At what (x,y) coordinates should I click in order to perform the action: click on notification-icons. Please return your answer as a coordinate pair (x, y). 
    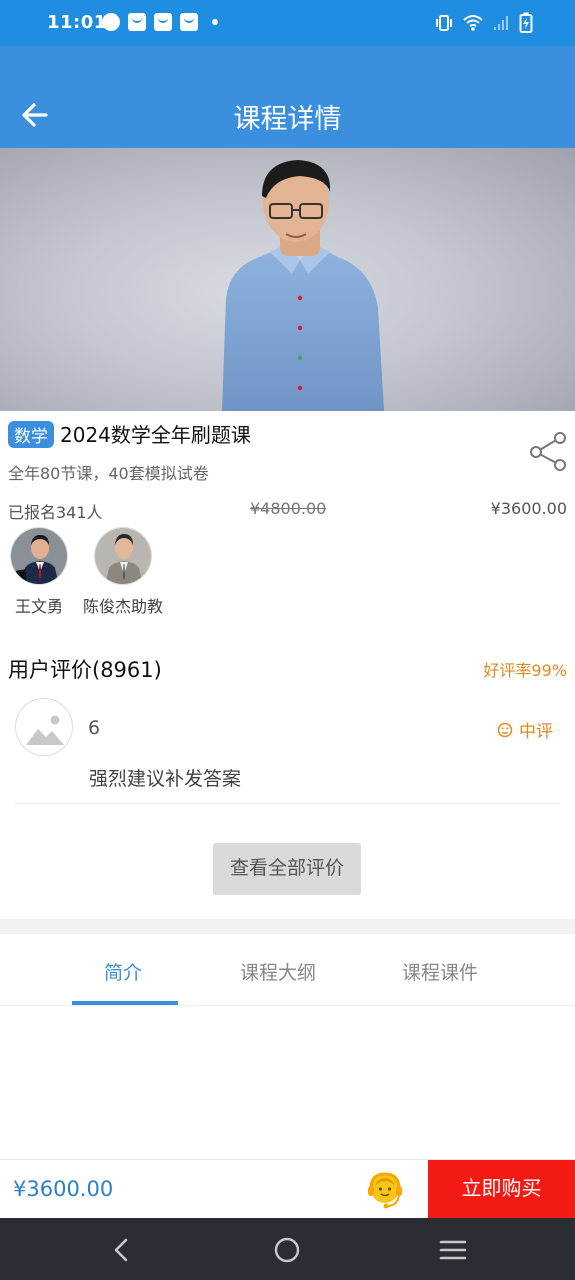
    Looking at the image, I should click on (160, 22).